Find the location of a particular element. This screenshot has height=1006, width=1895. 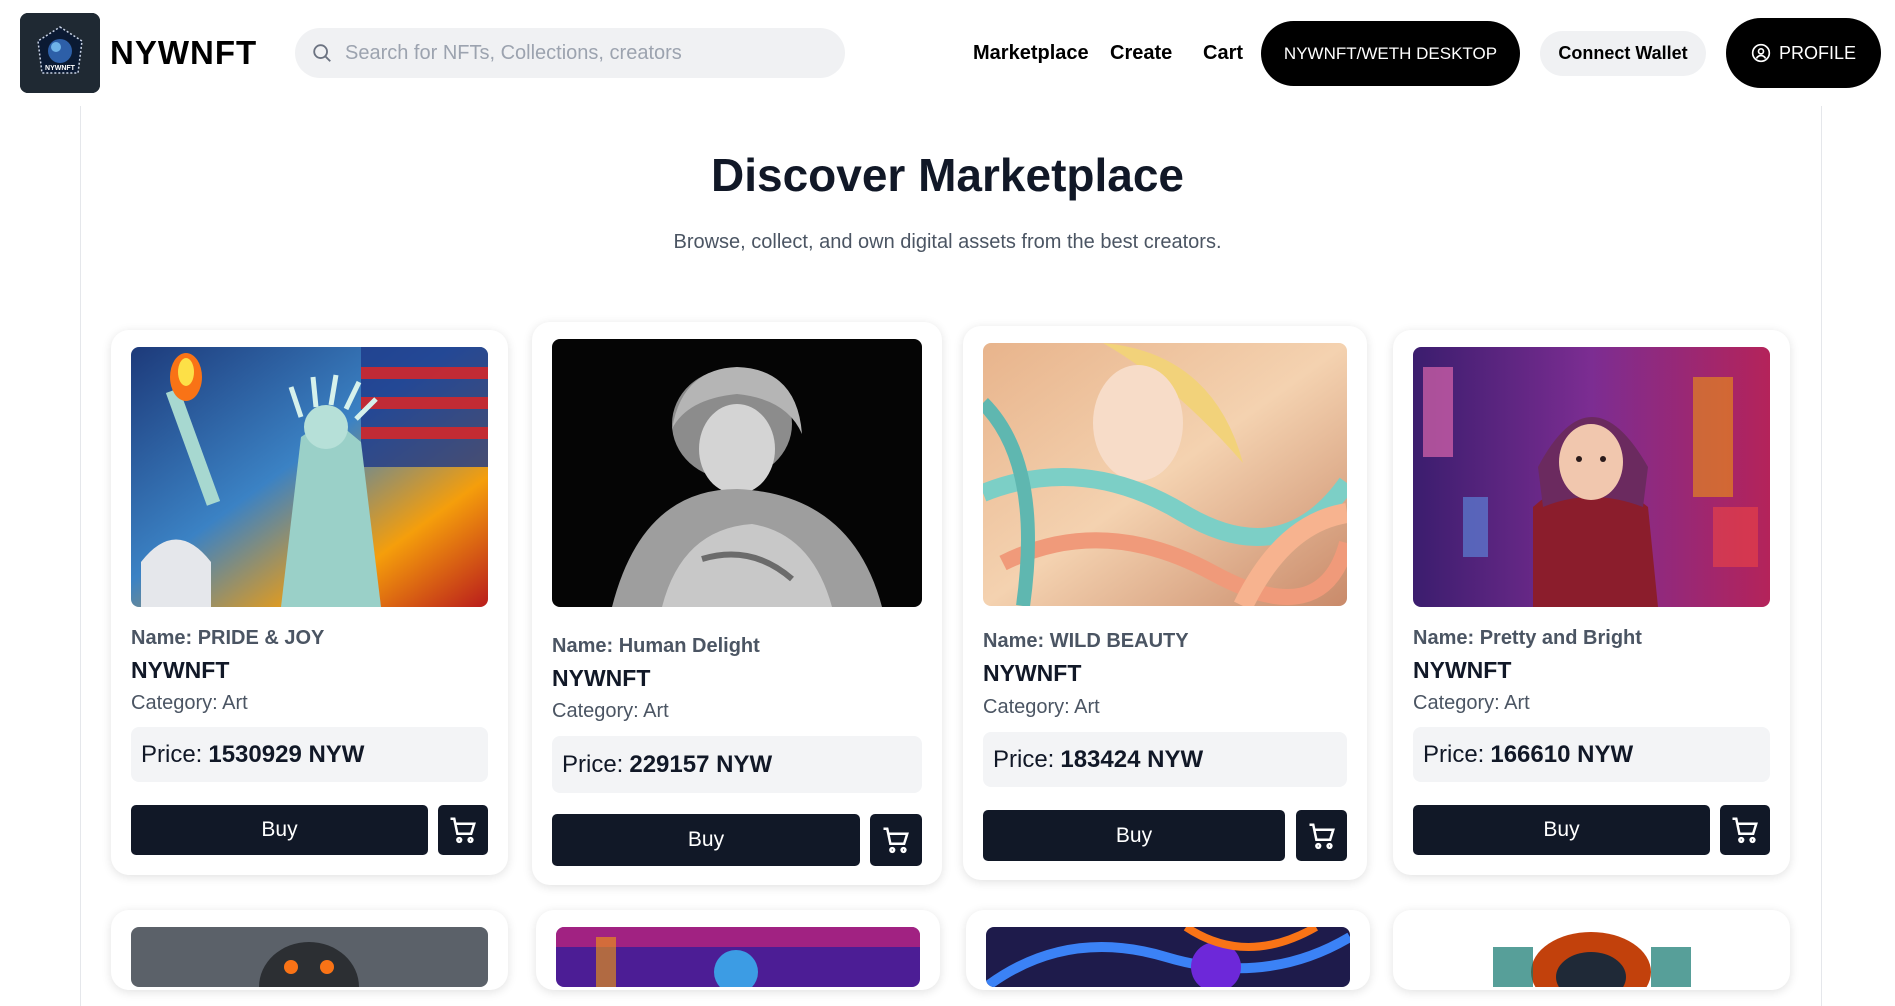

nft-name: Name: Pretty and Bright is located at coordinates (1527, 638).